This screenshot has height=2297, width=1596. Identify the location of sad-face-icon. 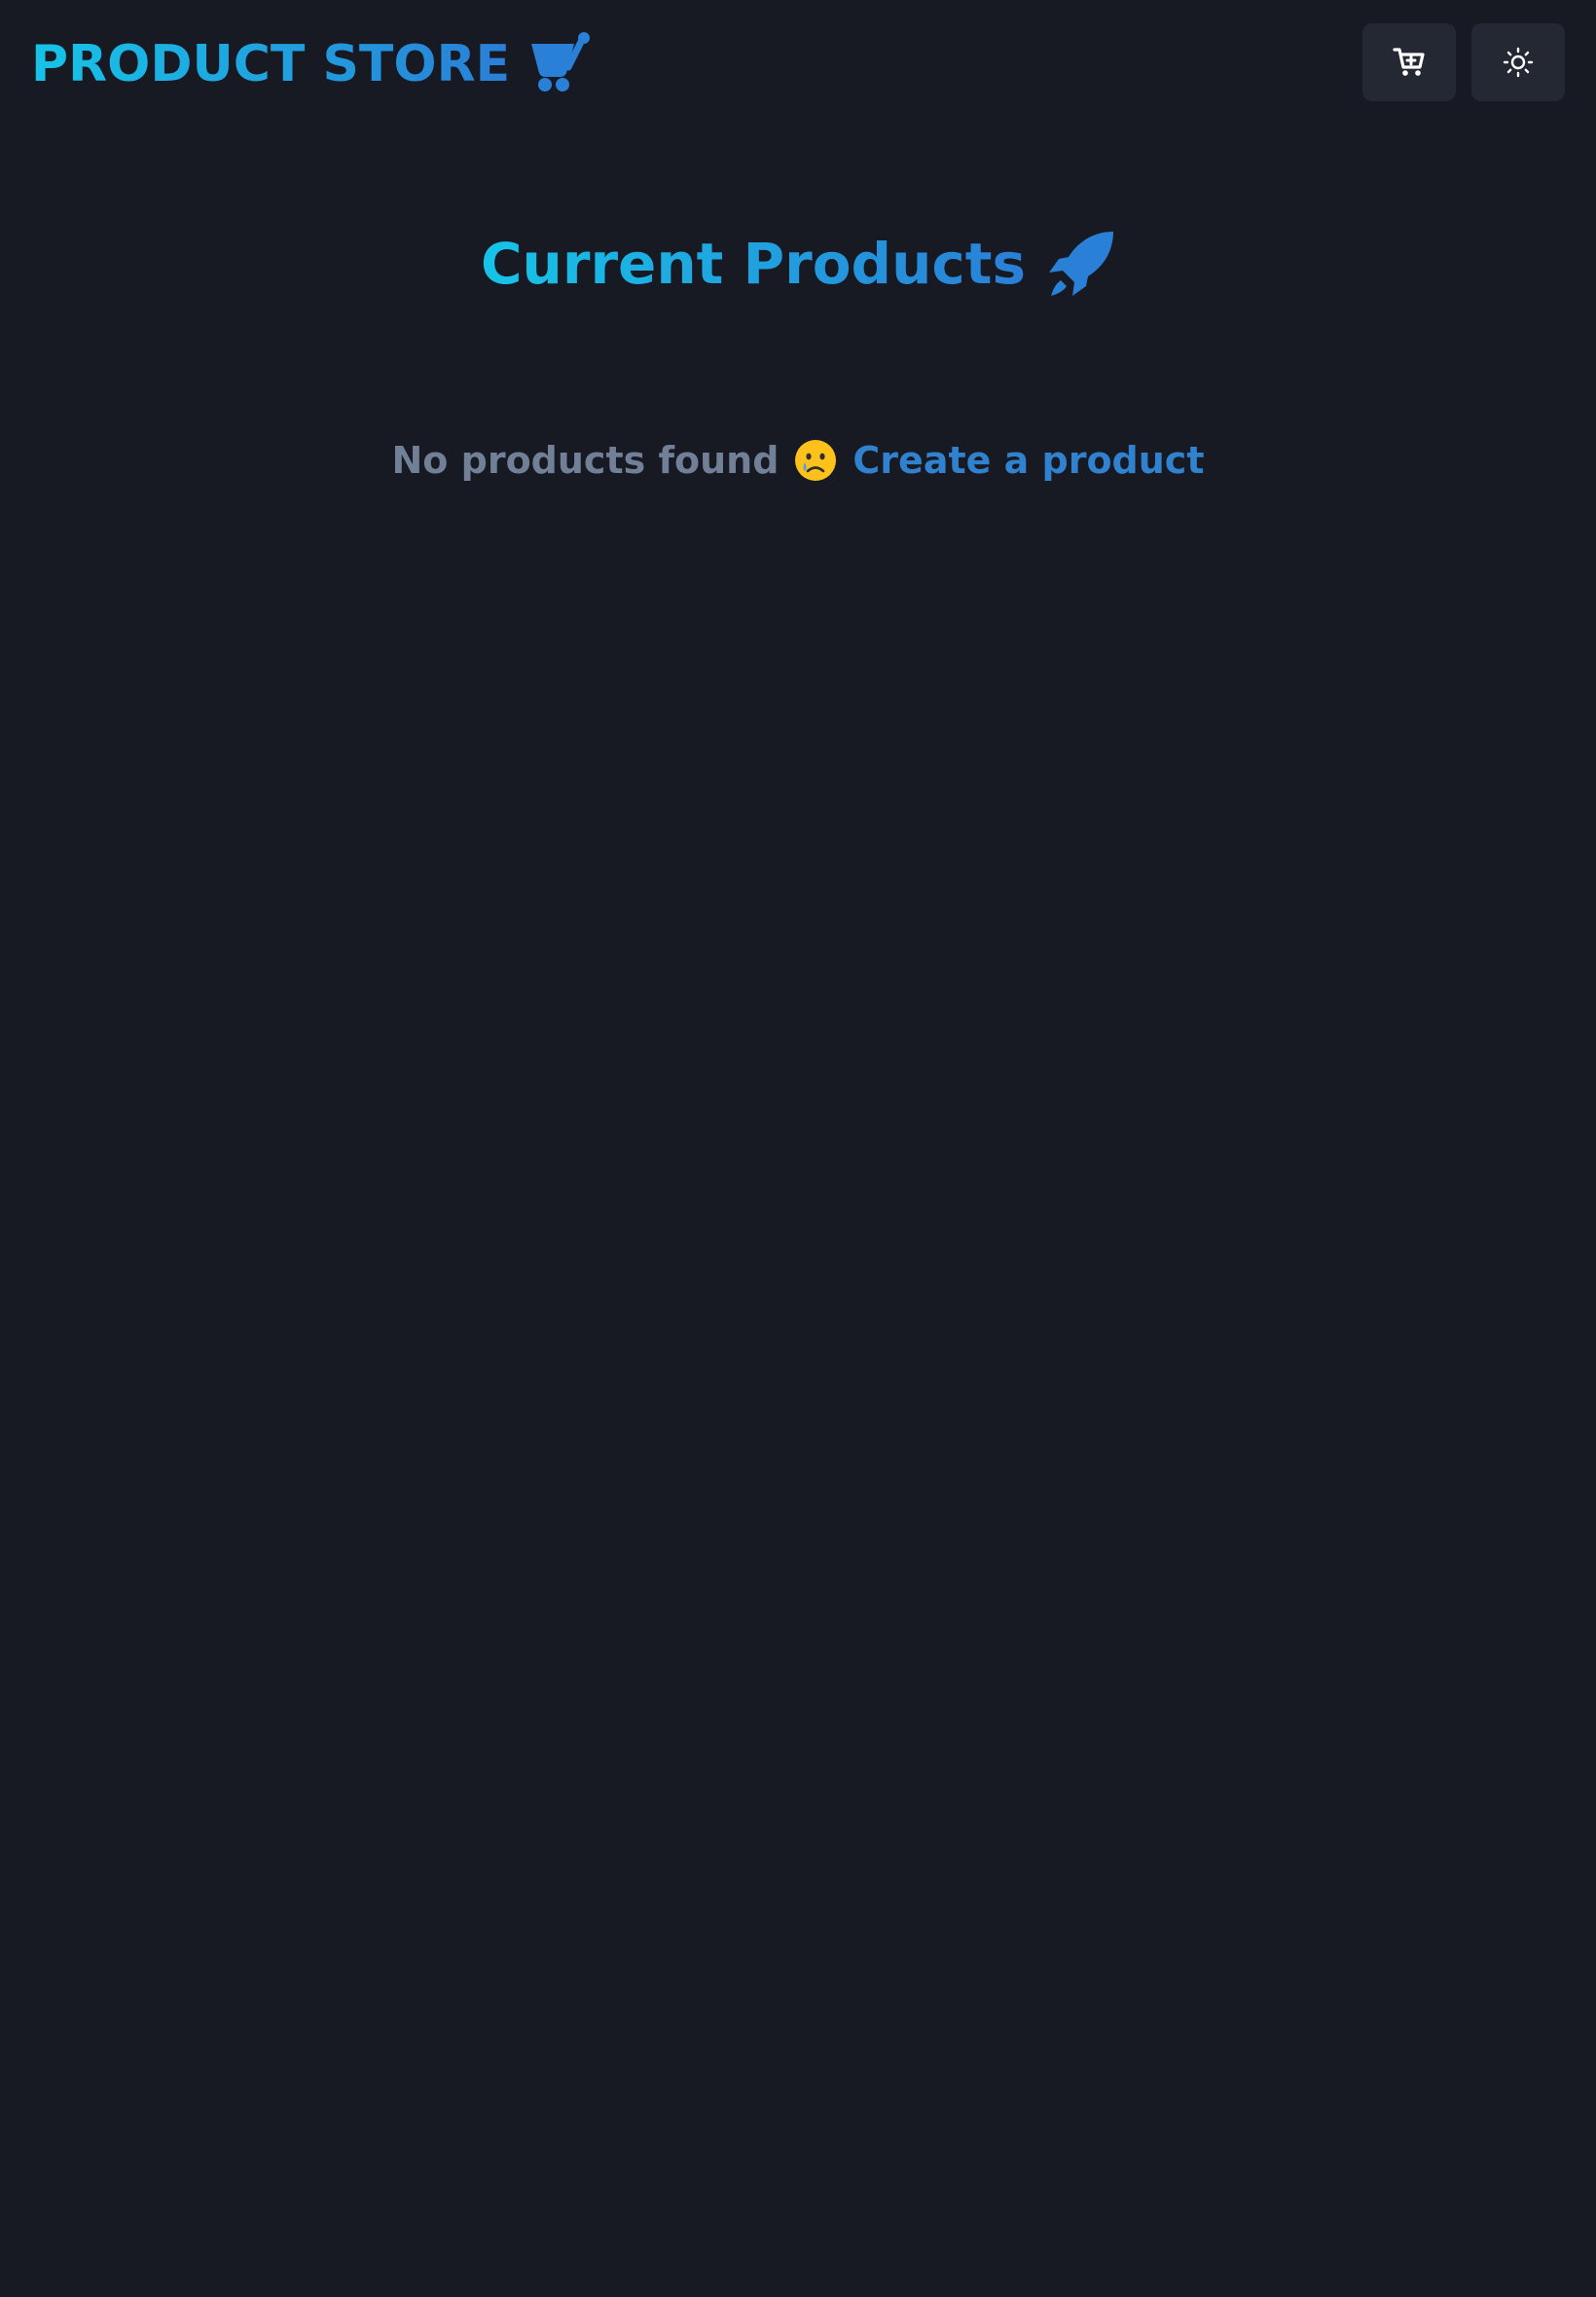
(815, 460).